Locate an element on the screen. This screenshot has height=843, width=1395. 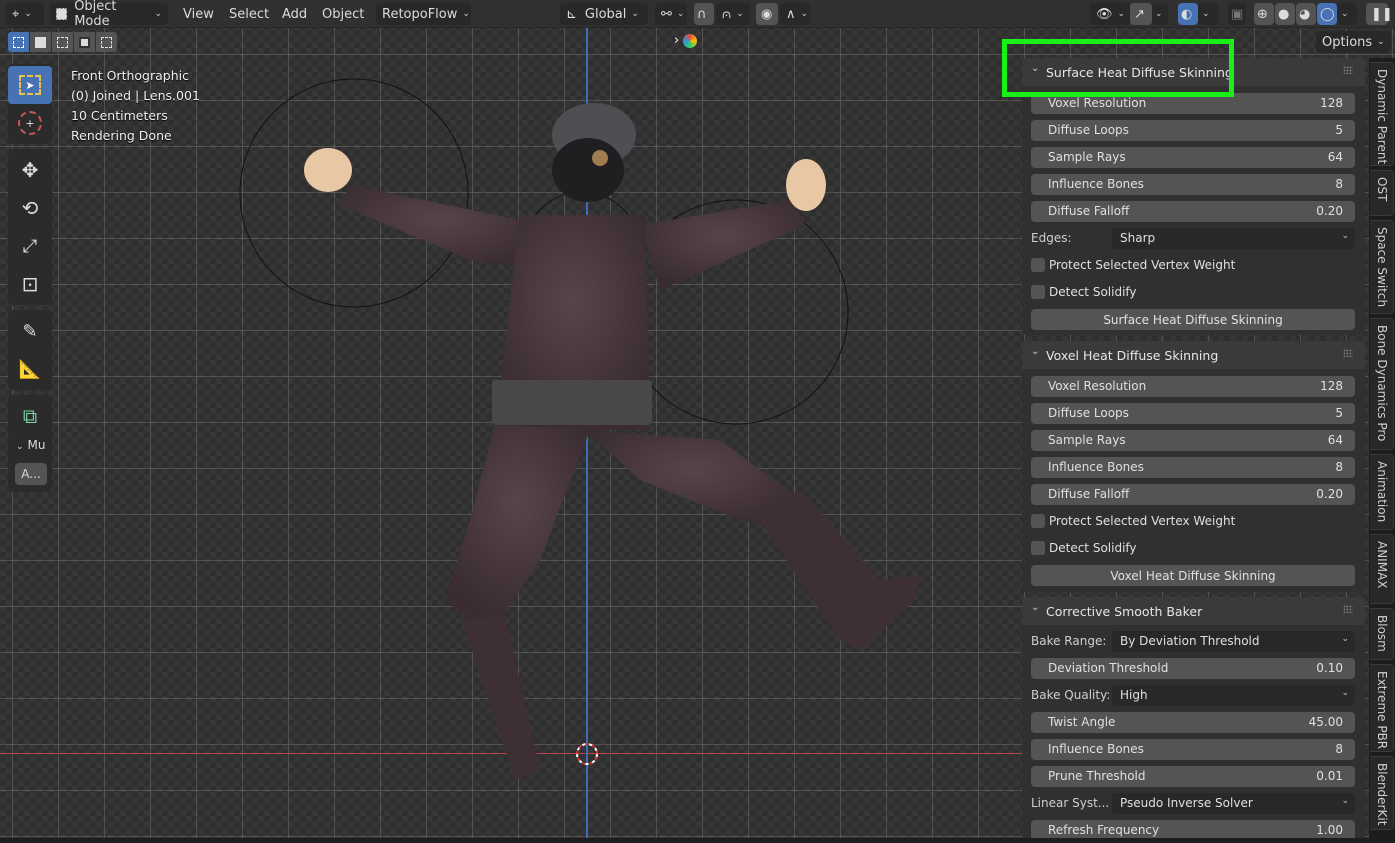
select-subtract-button is located at coordinates (62, 42).